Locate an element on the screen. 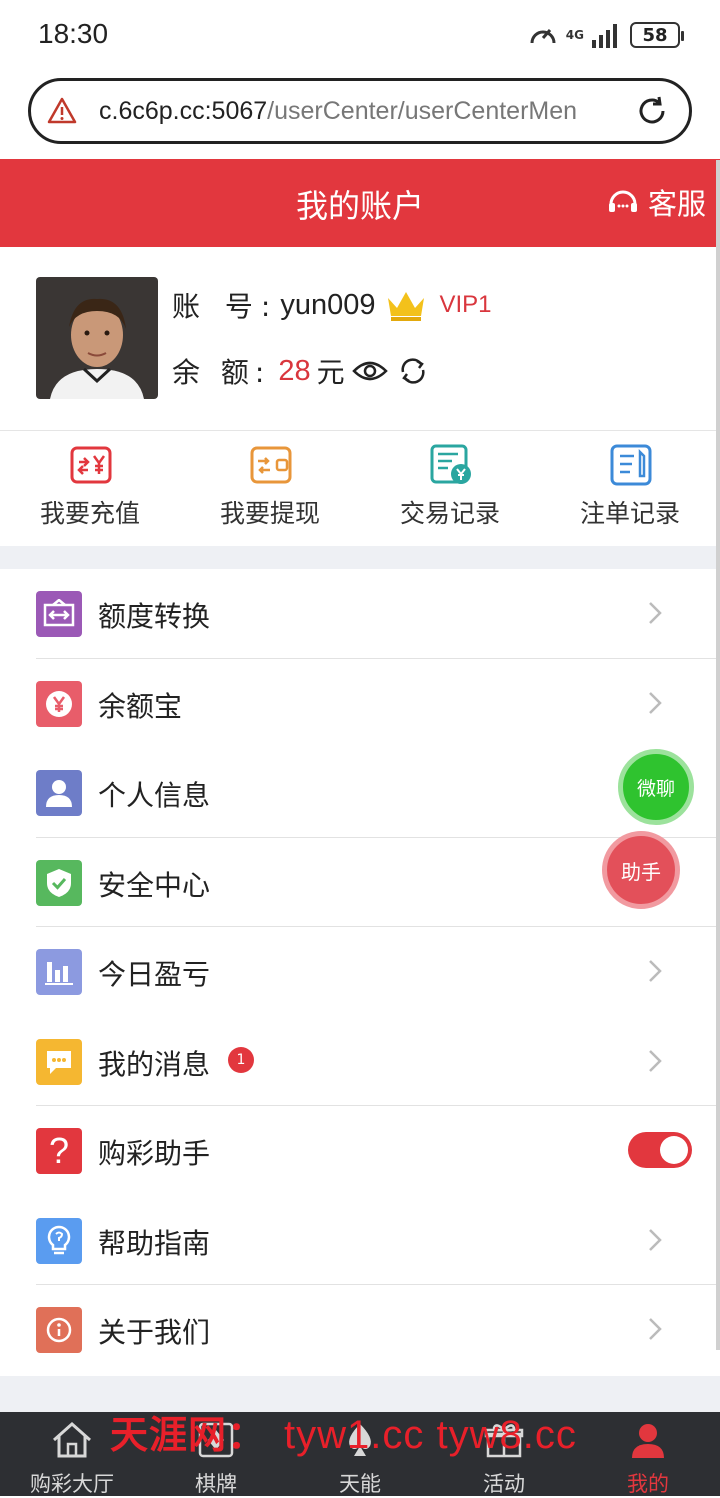 Image resolution: width=720 pixels, height=1498 pixels. transaction-record-icon is located at coordinates (450, 464).